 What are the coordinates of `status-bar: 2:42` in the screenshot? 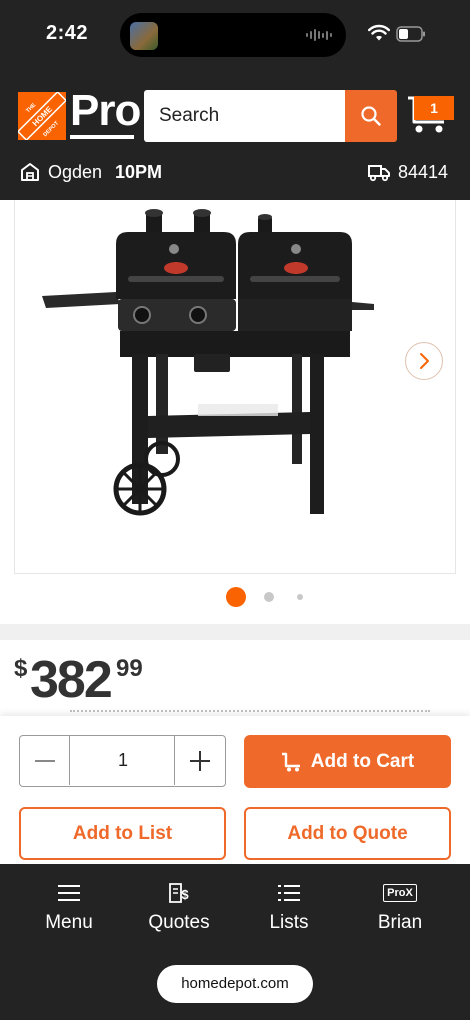 It's located at (235, 36).